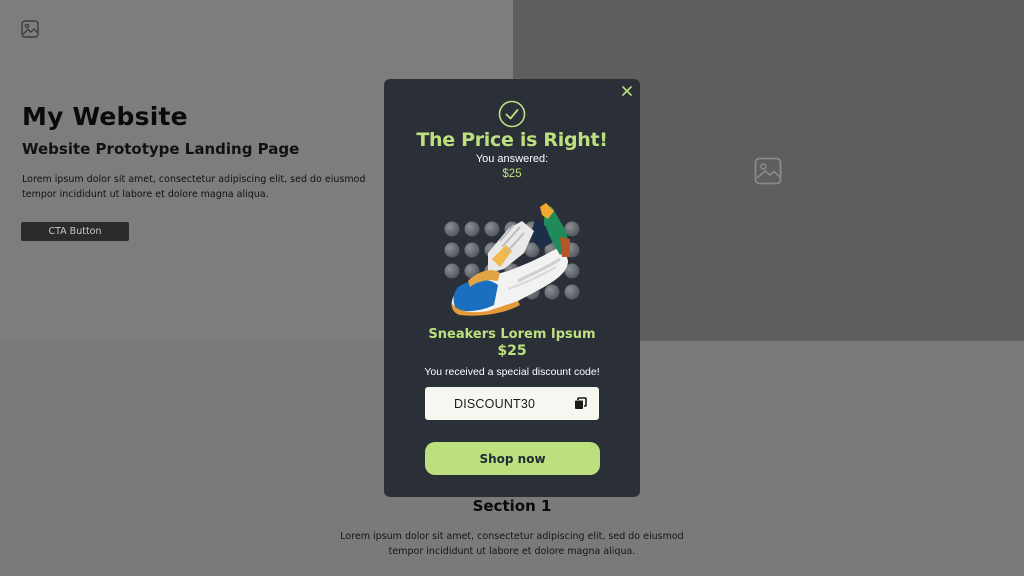  I want to click on discount-code-field: DISCOUNT30, so click(512, 403).